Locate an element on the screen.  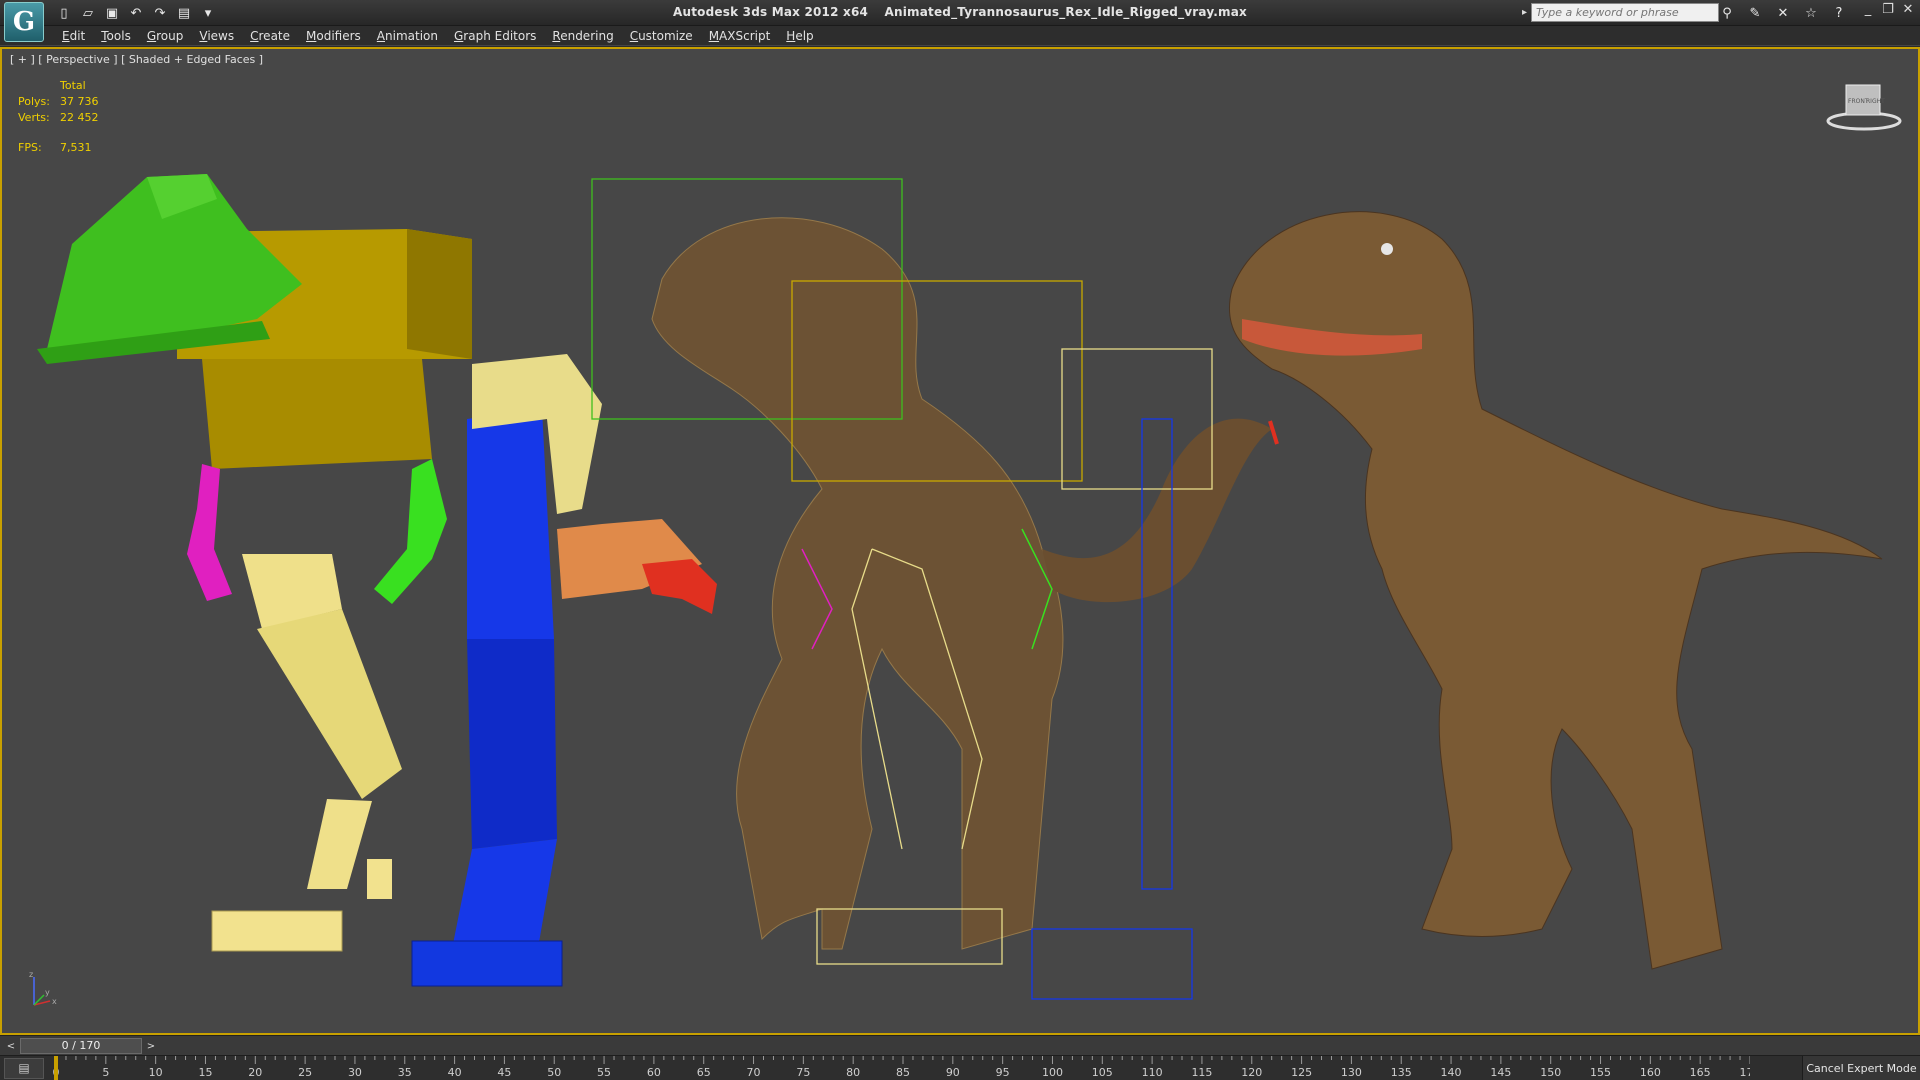
binoculars-icon: ⚲ is located at coordinates (1727, 13).